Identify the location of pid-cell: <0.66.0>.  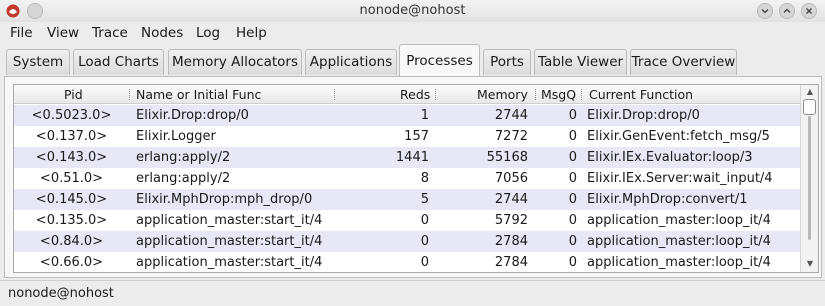
(71, 262).